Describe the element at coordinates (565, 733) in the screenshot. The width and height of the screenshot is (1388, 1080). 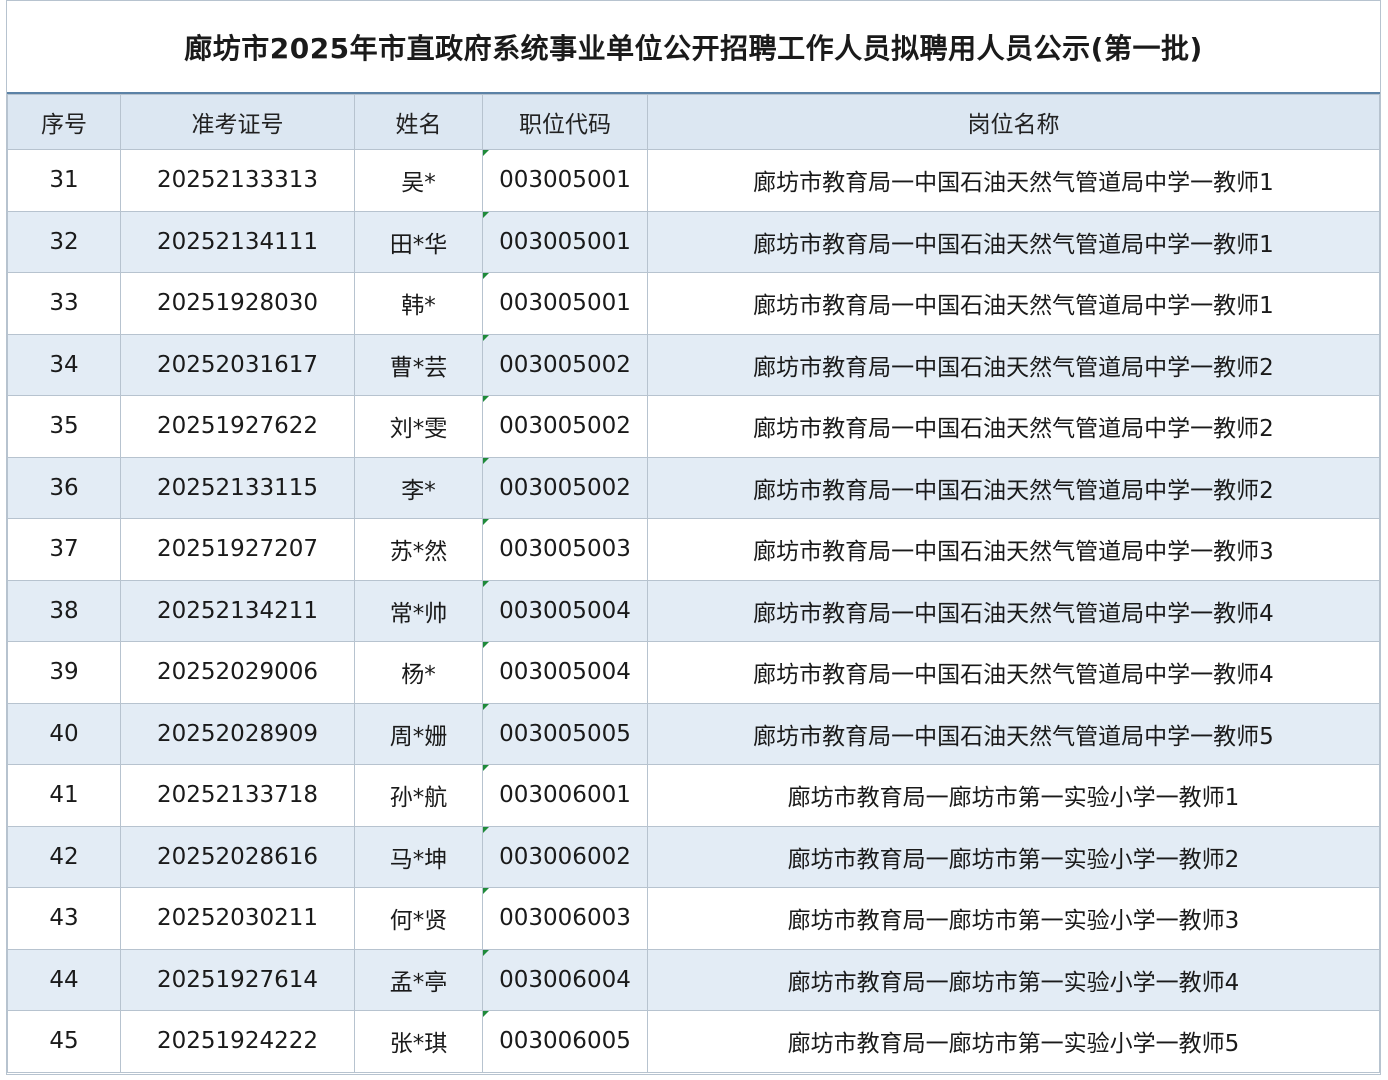
I see `cell-code: 003005005` at that location.